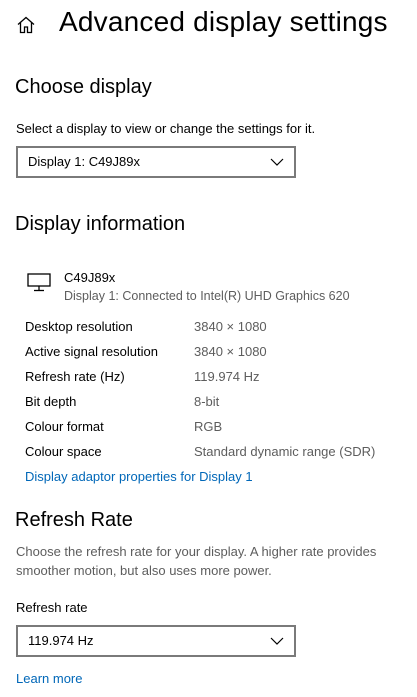 The image size is (417, 697). I want to click on monitor-name: C49J89x, so click(90, 277).